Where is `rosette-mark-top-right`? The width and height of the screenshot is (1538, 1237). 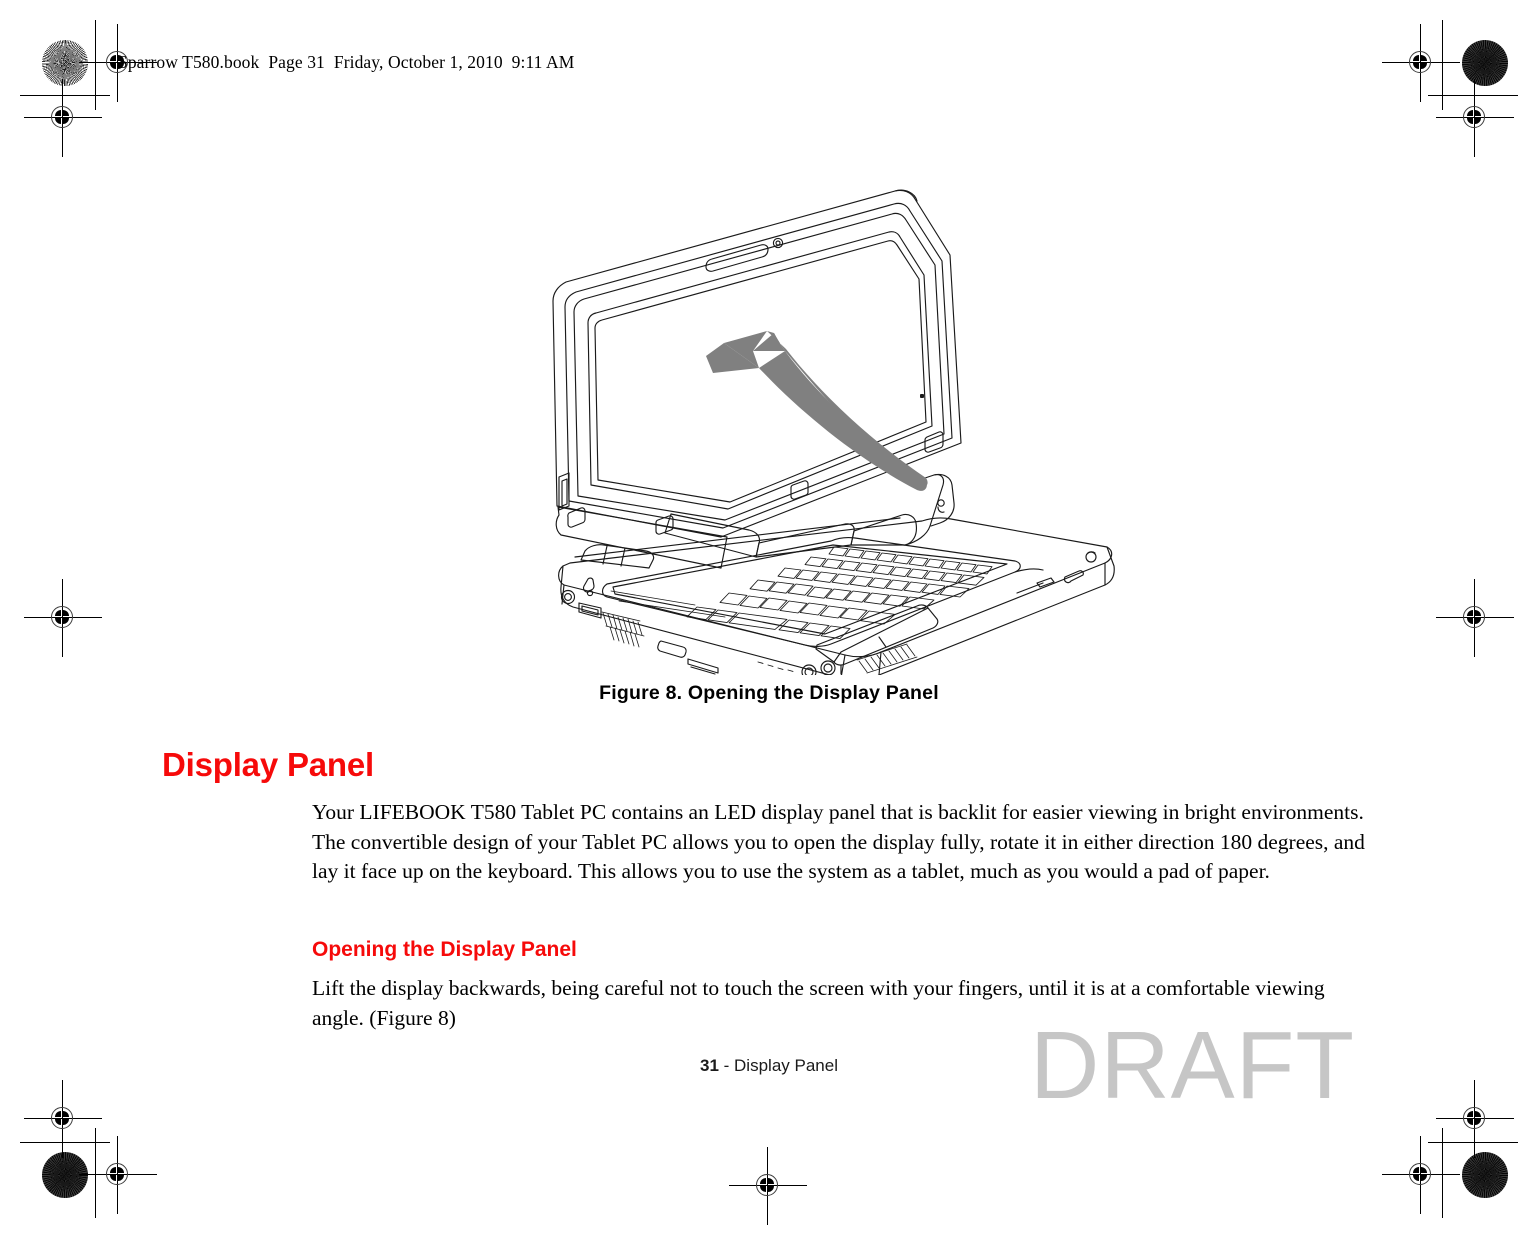
rosette-mark-top-right is located at coordinates (1485, 63).